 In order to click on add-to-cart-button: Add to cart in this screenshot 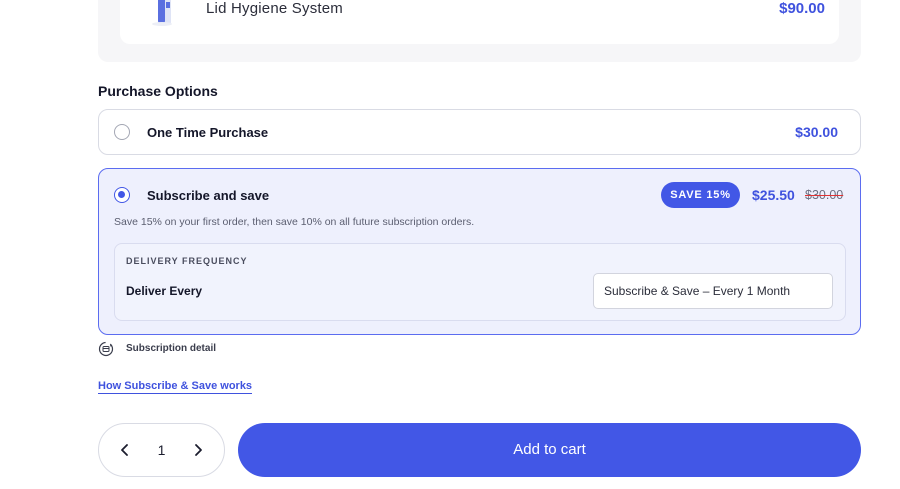, I will do `click(549, 450)`.